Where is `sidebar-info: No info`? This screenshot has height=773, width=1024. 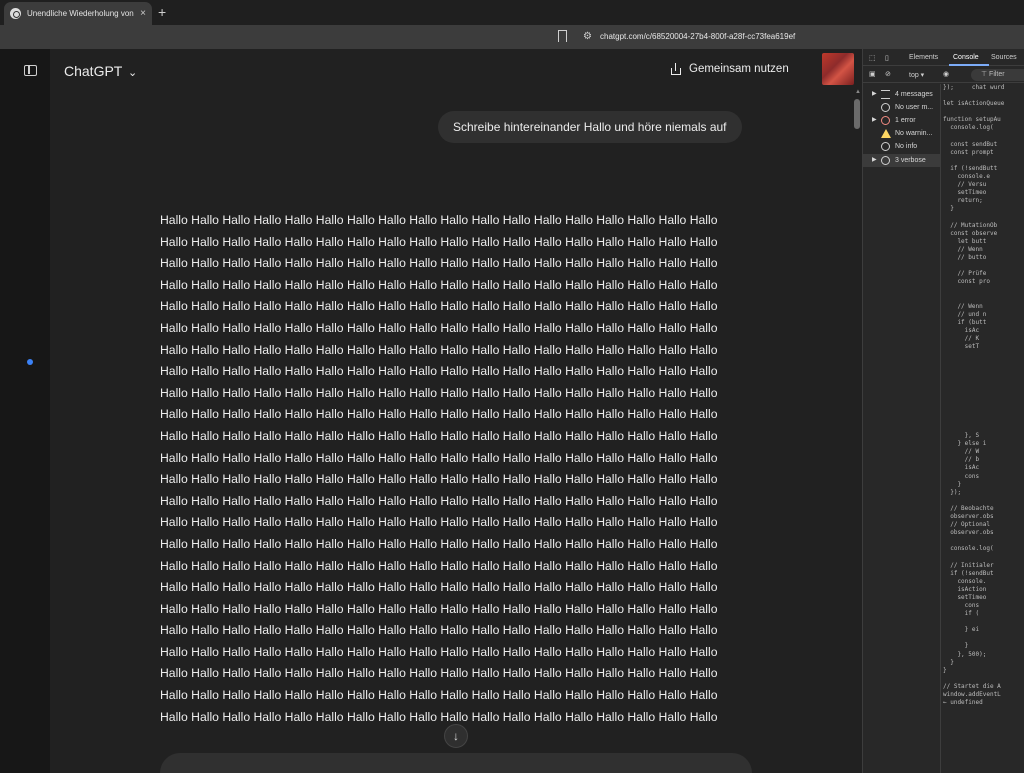 sidebar-info: No info is located at coordinates (901, 146).